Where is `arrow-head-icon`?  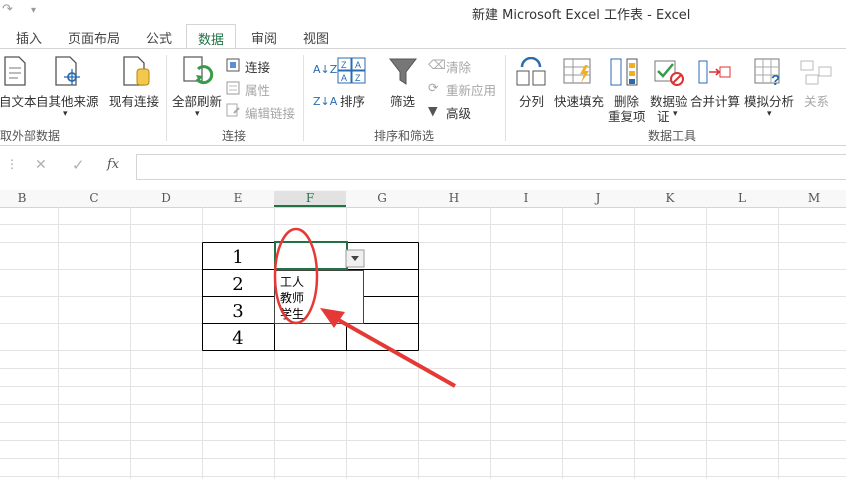 arrow-head-icon is located at coordinates (332, 318).